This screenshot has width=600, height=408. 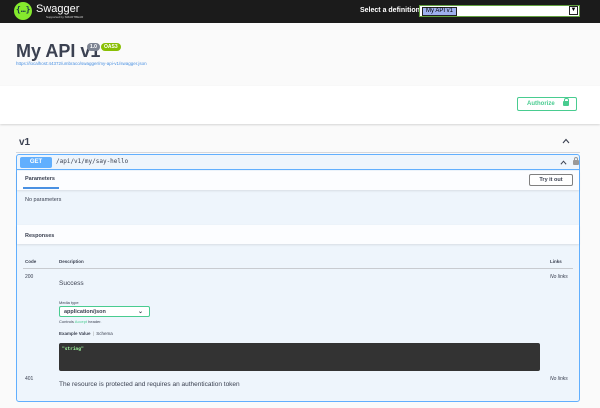 I want to click on tag-divider, so click(x=298, y=152).